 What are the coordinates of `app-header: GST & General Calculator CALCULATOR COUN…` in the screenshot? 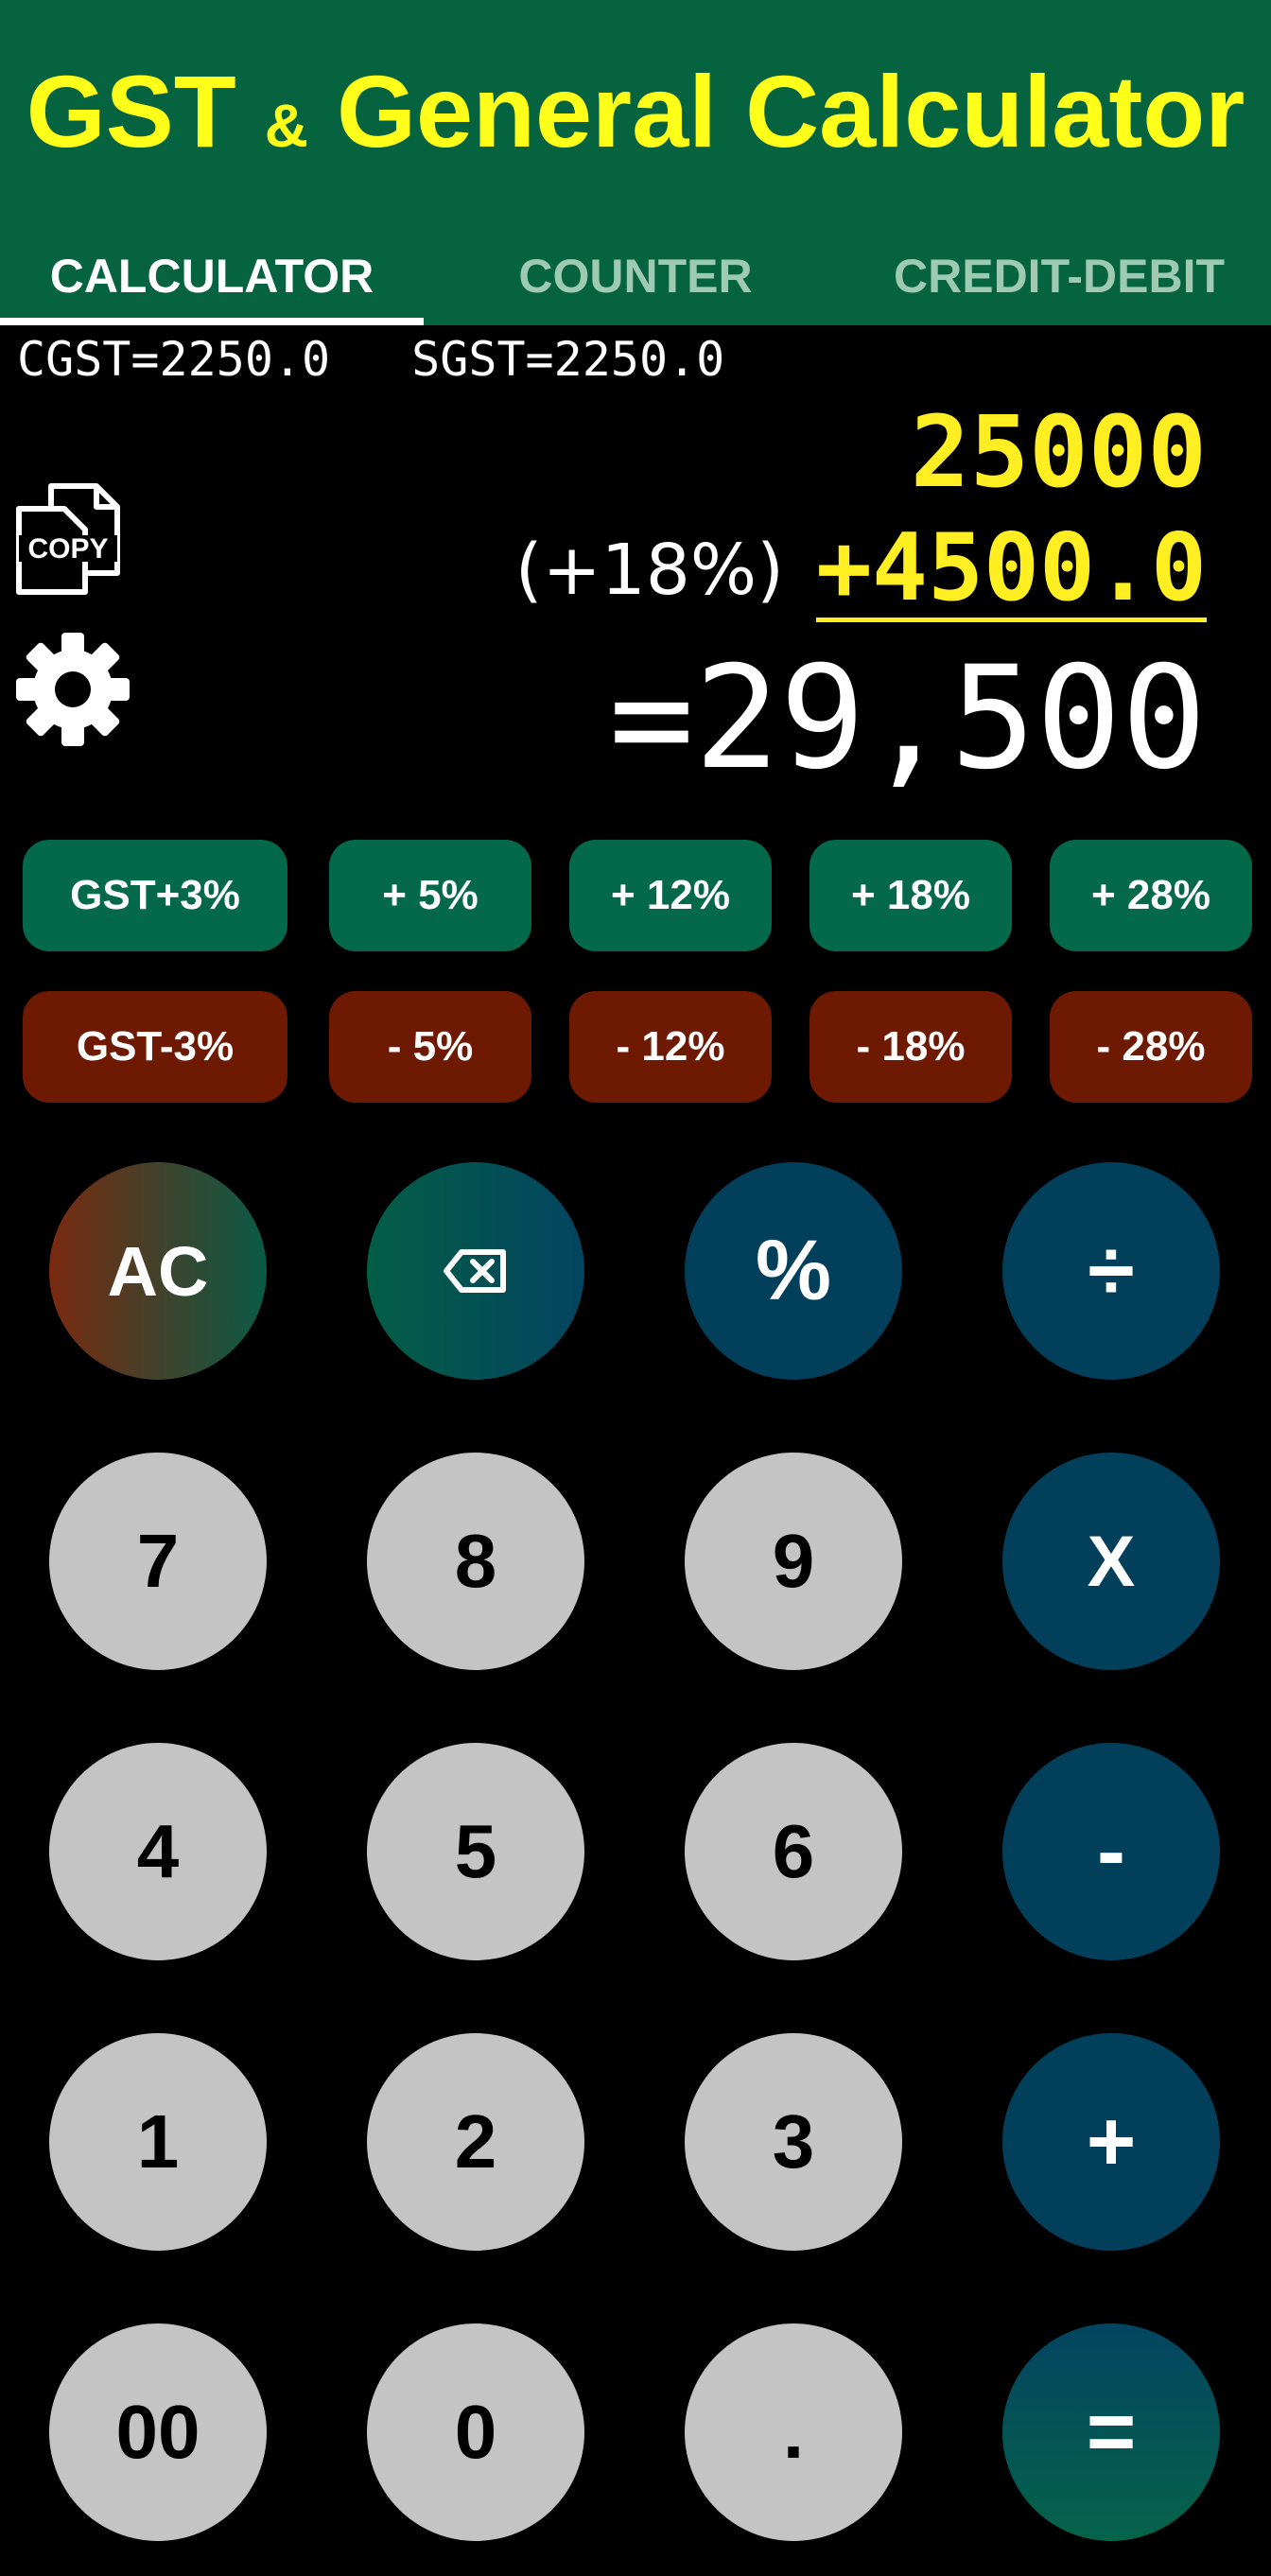 It's located at (635, 162).